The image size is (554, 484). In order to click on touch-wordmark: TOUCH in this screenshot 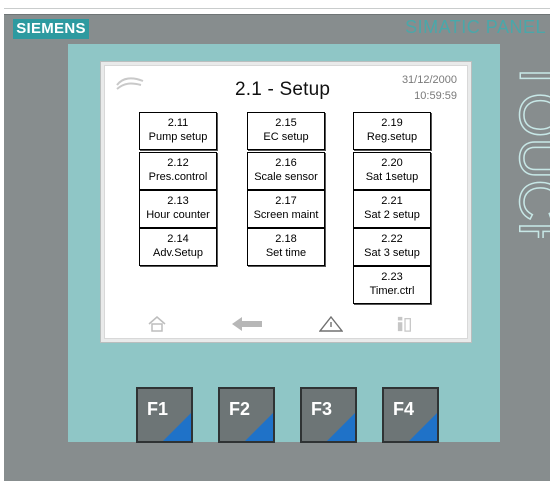, I will do `click(522, 156)`.